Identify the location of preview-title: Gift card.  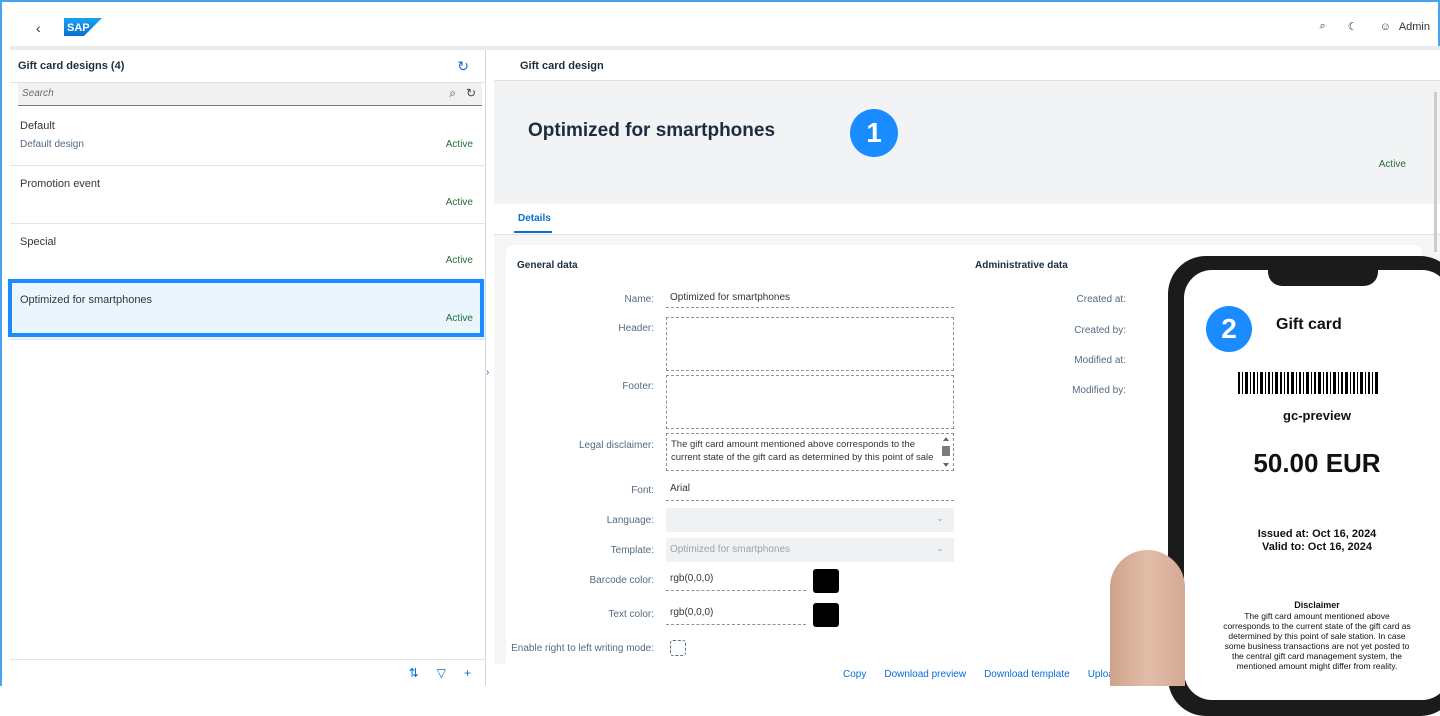
(1309, 324).